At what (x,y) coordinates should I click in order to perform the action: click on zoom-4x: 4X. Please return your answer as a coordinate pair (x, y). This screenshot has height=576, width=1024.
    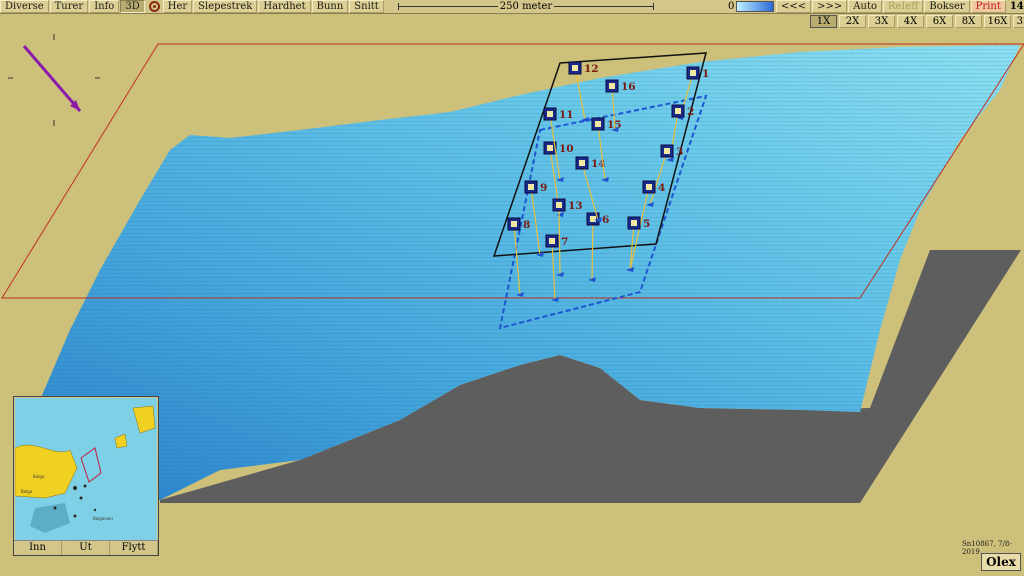
    Looking at the image, I should click on (910, 21).